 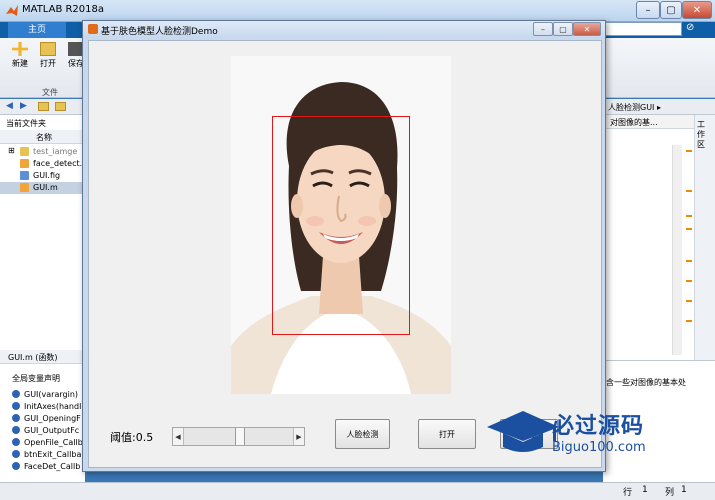 I want to click on address-bar: ◀ ▶, so click(x=42, y=107).